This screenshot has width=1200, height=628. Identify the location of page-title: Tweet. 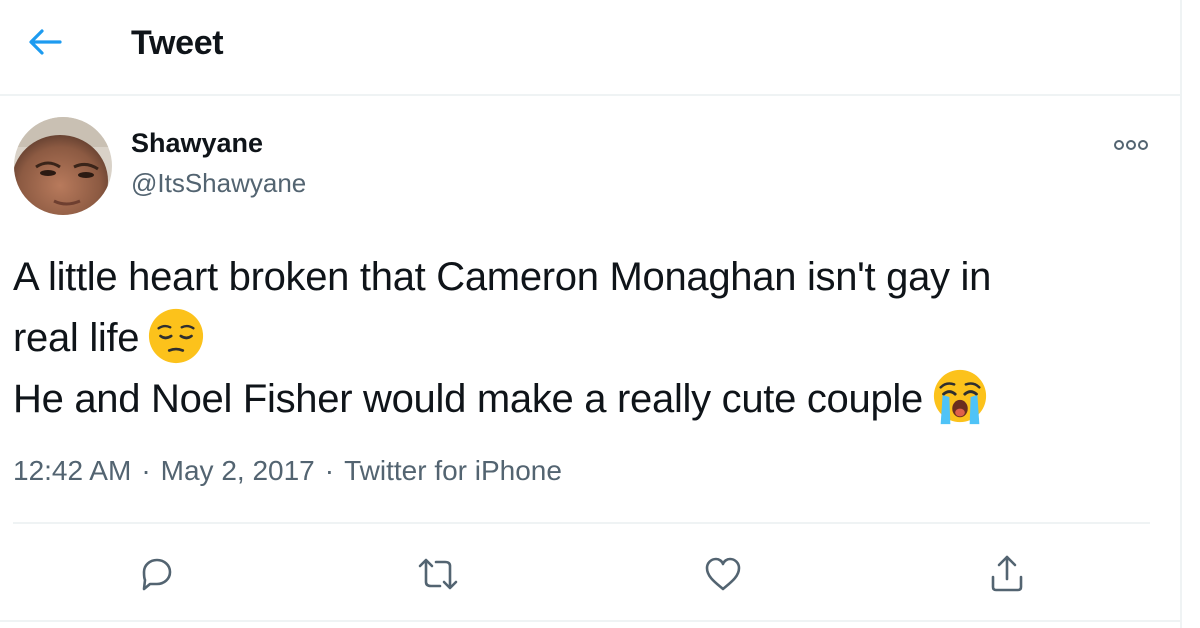
(177, 43).